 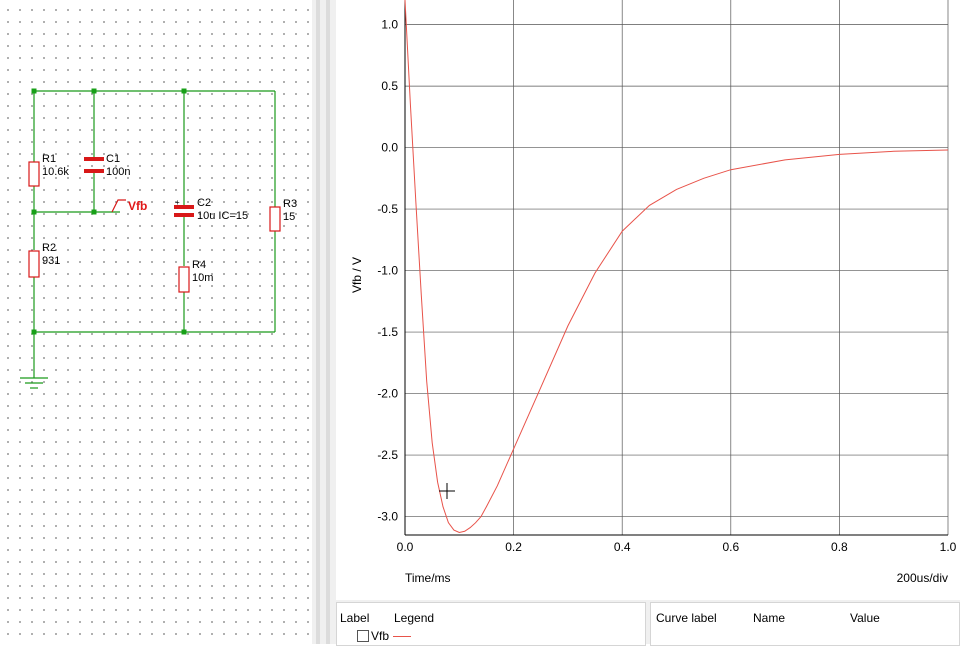 What do you see at coordinates (805, 624) in the screenshot?
I see `values-panel: Curve label Name Value` at bounding box center [805, 624].